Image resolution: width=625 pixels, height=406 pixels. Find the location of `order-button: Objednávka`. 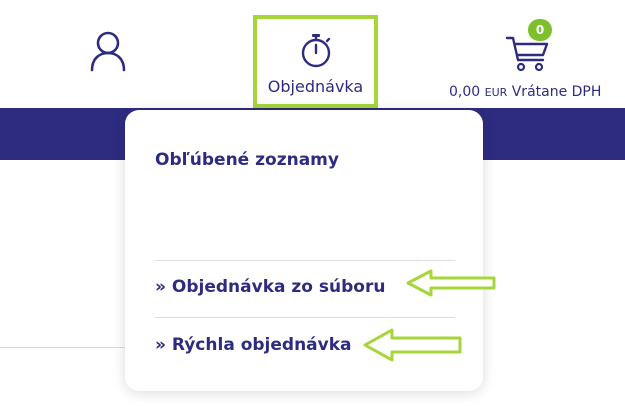

order-button: Objednávka is located at coordinates (315, 61).